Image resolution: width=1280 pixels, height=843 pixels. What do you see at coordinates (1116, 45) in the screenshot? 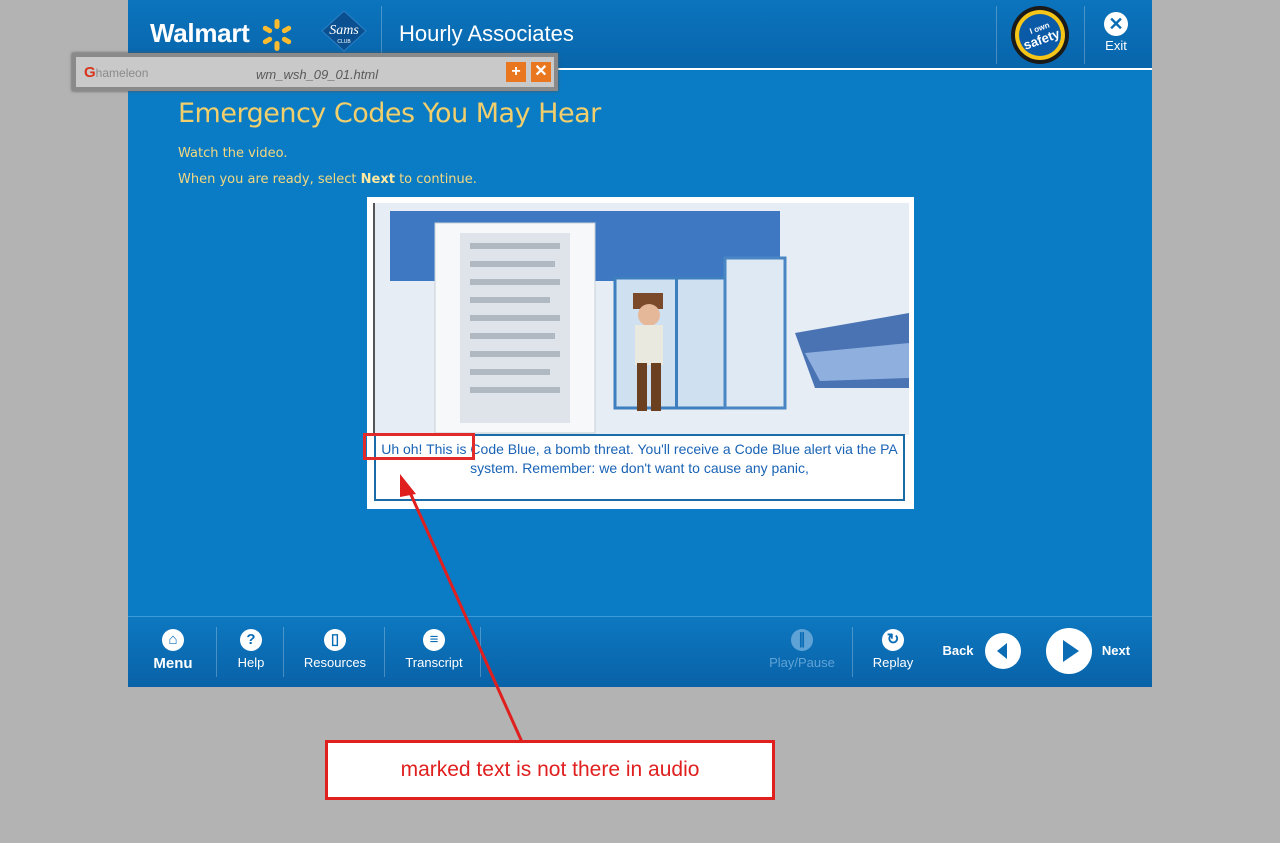
I see `exit-label: Exit` at bounding box center [1116, 45].